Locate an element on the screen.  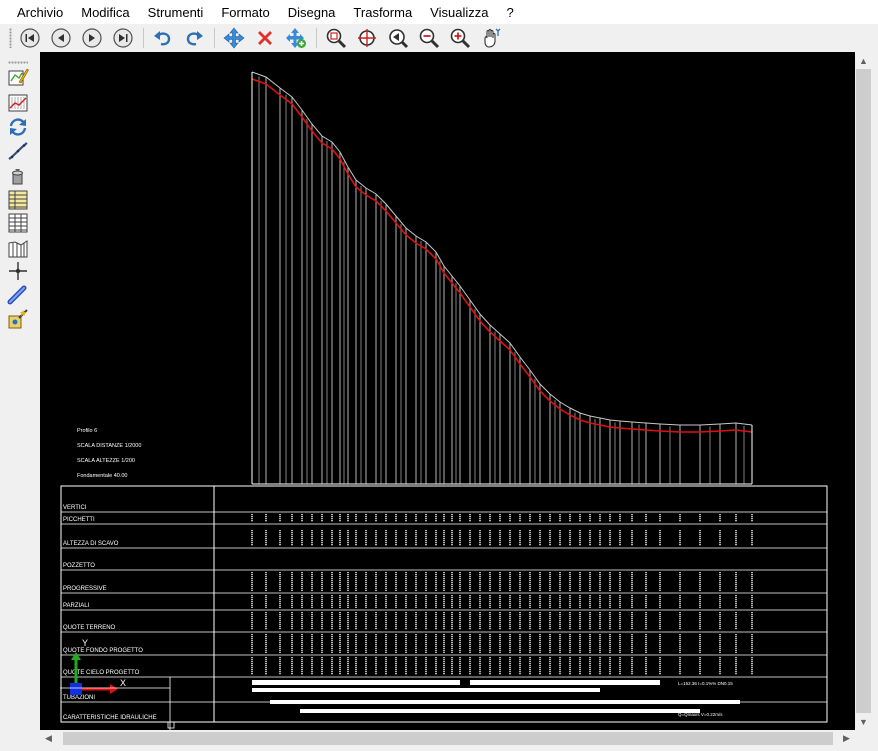
redo-icon is located at coordinates (194, 38).